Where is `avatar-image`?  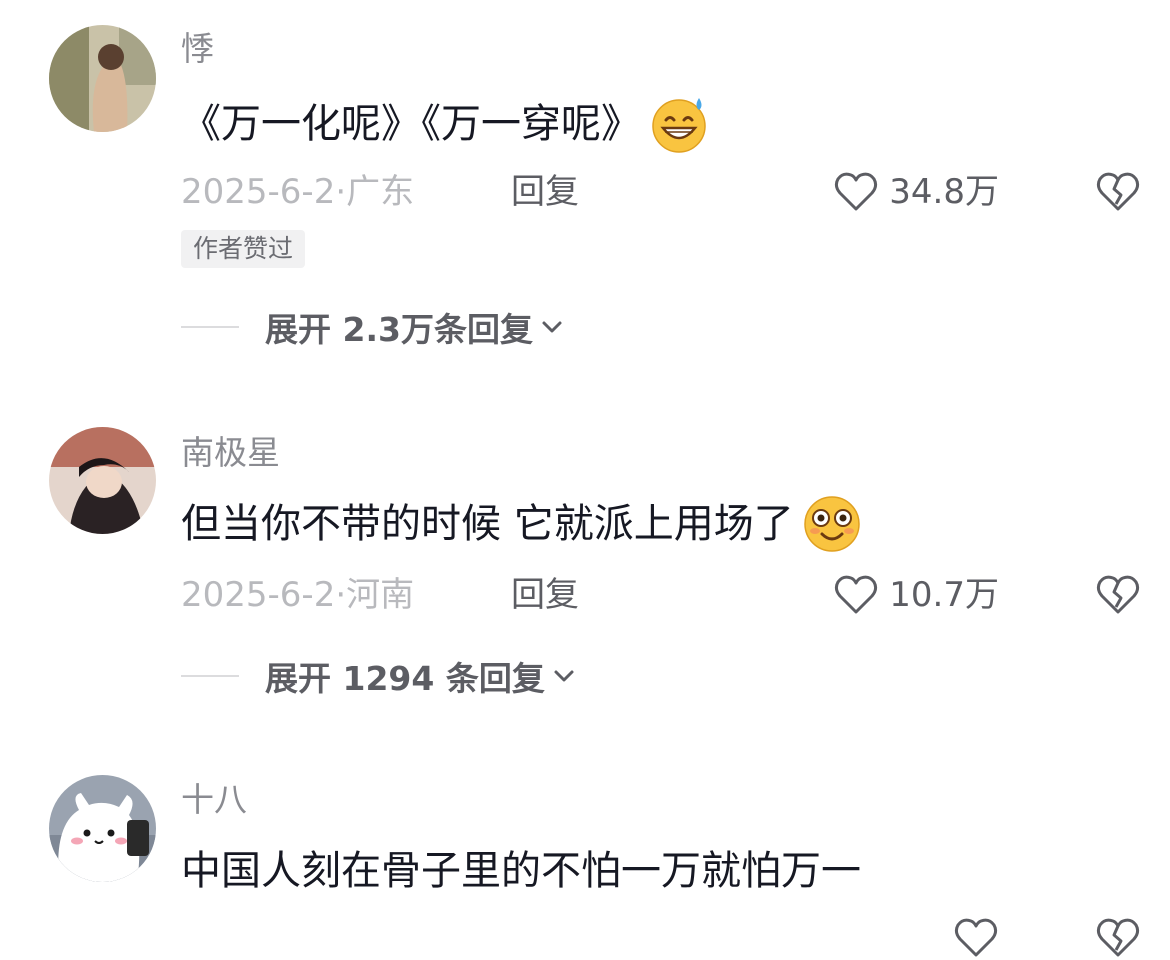
avatar-image is located at coordinates (102, 828).